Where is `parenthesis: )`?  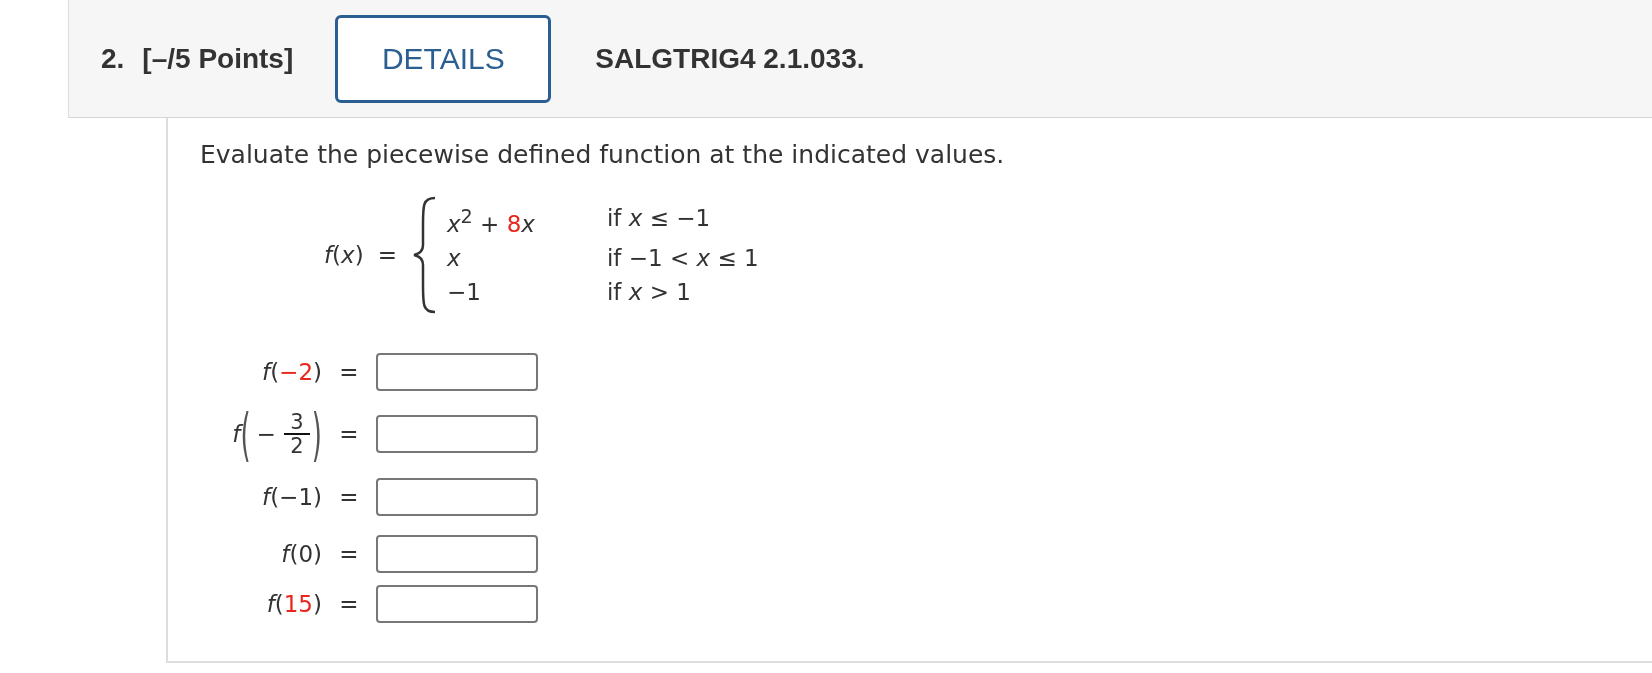
parenthesis: ) is located at coordinates (316, 434).